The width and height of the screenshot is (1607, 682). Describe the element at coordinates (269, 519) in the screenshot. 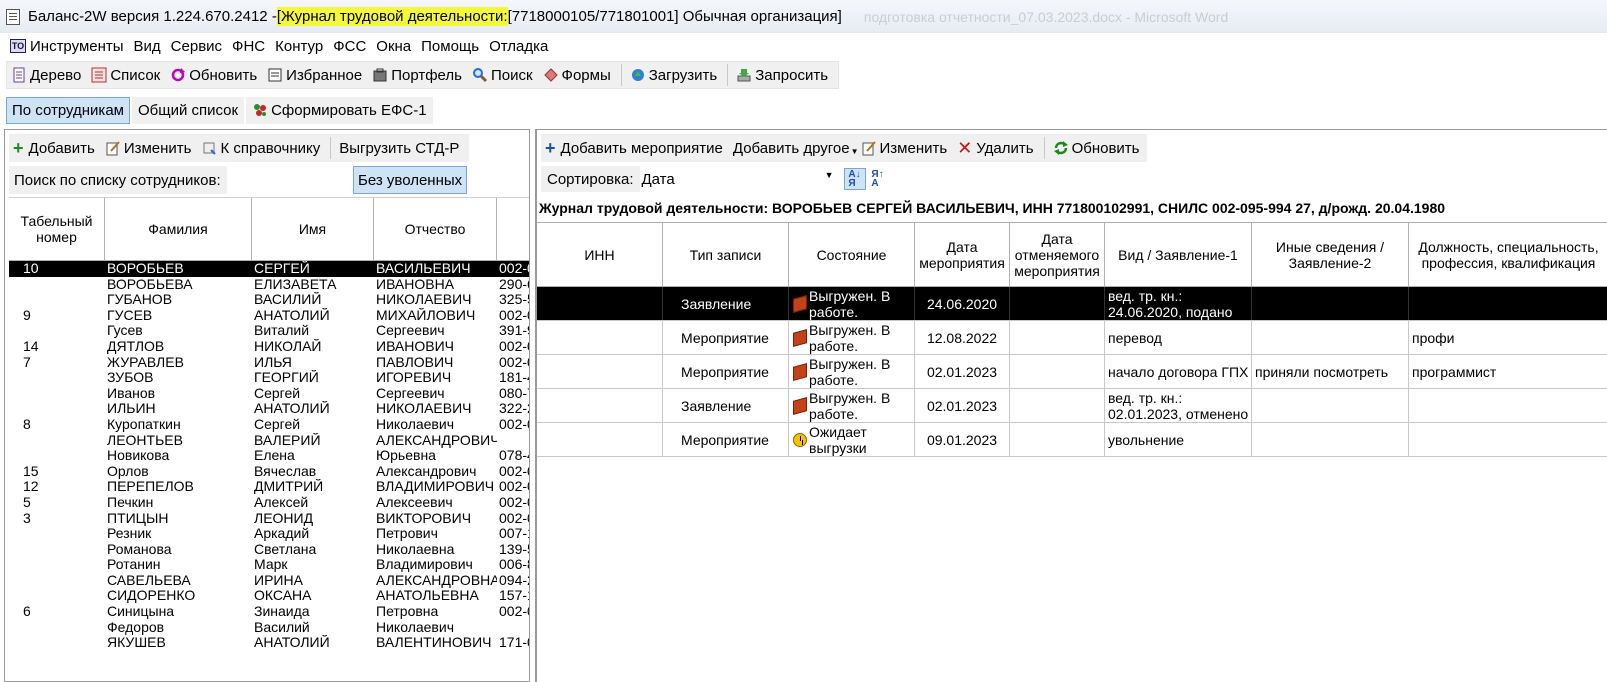

I see `table-row: 3 ПТИЦЫН ЛЕОНИД ВИКТОРОВИЧ 002-0` at that location.